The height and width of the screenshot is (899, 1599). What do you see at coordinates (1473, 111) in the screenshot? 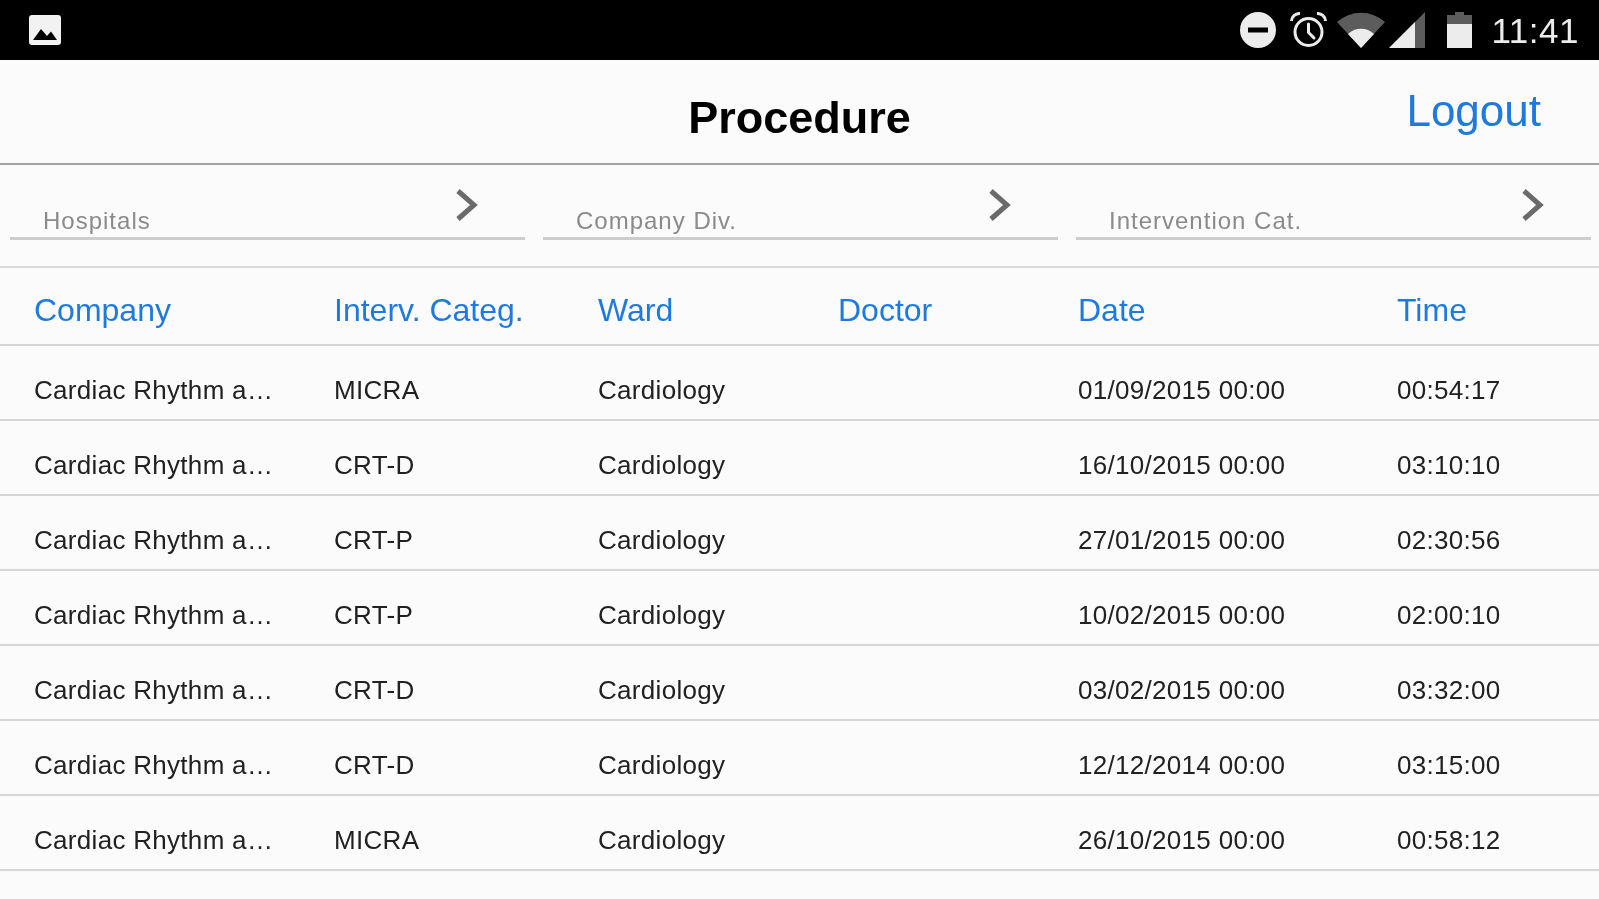
I see `logout-button: Logout` at bounding box center [1473, 111].